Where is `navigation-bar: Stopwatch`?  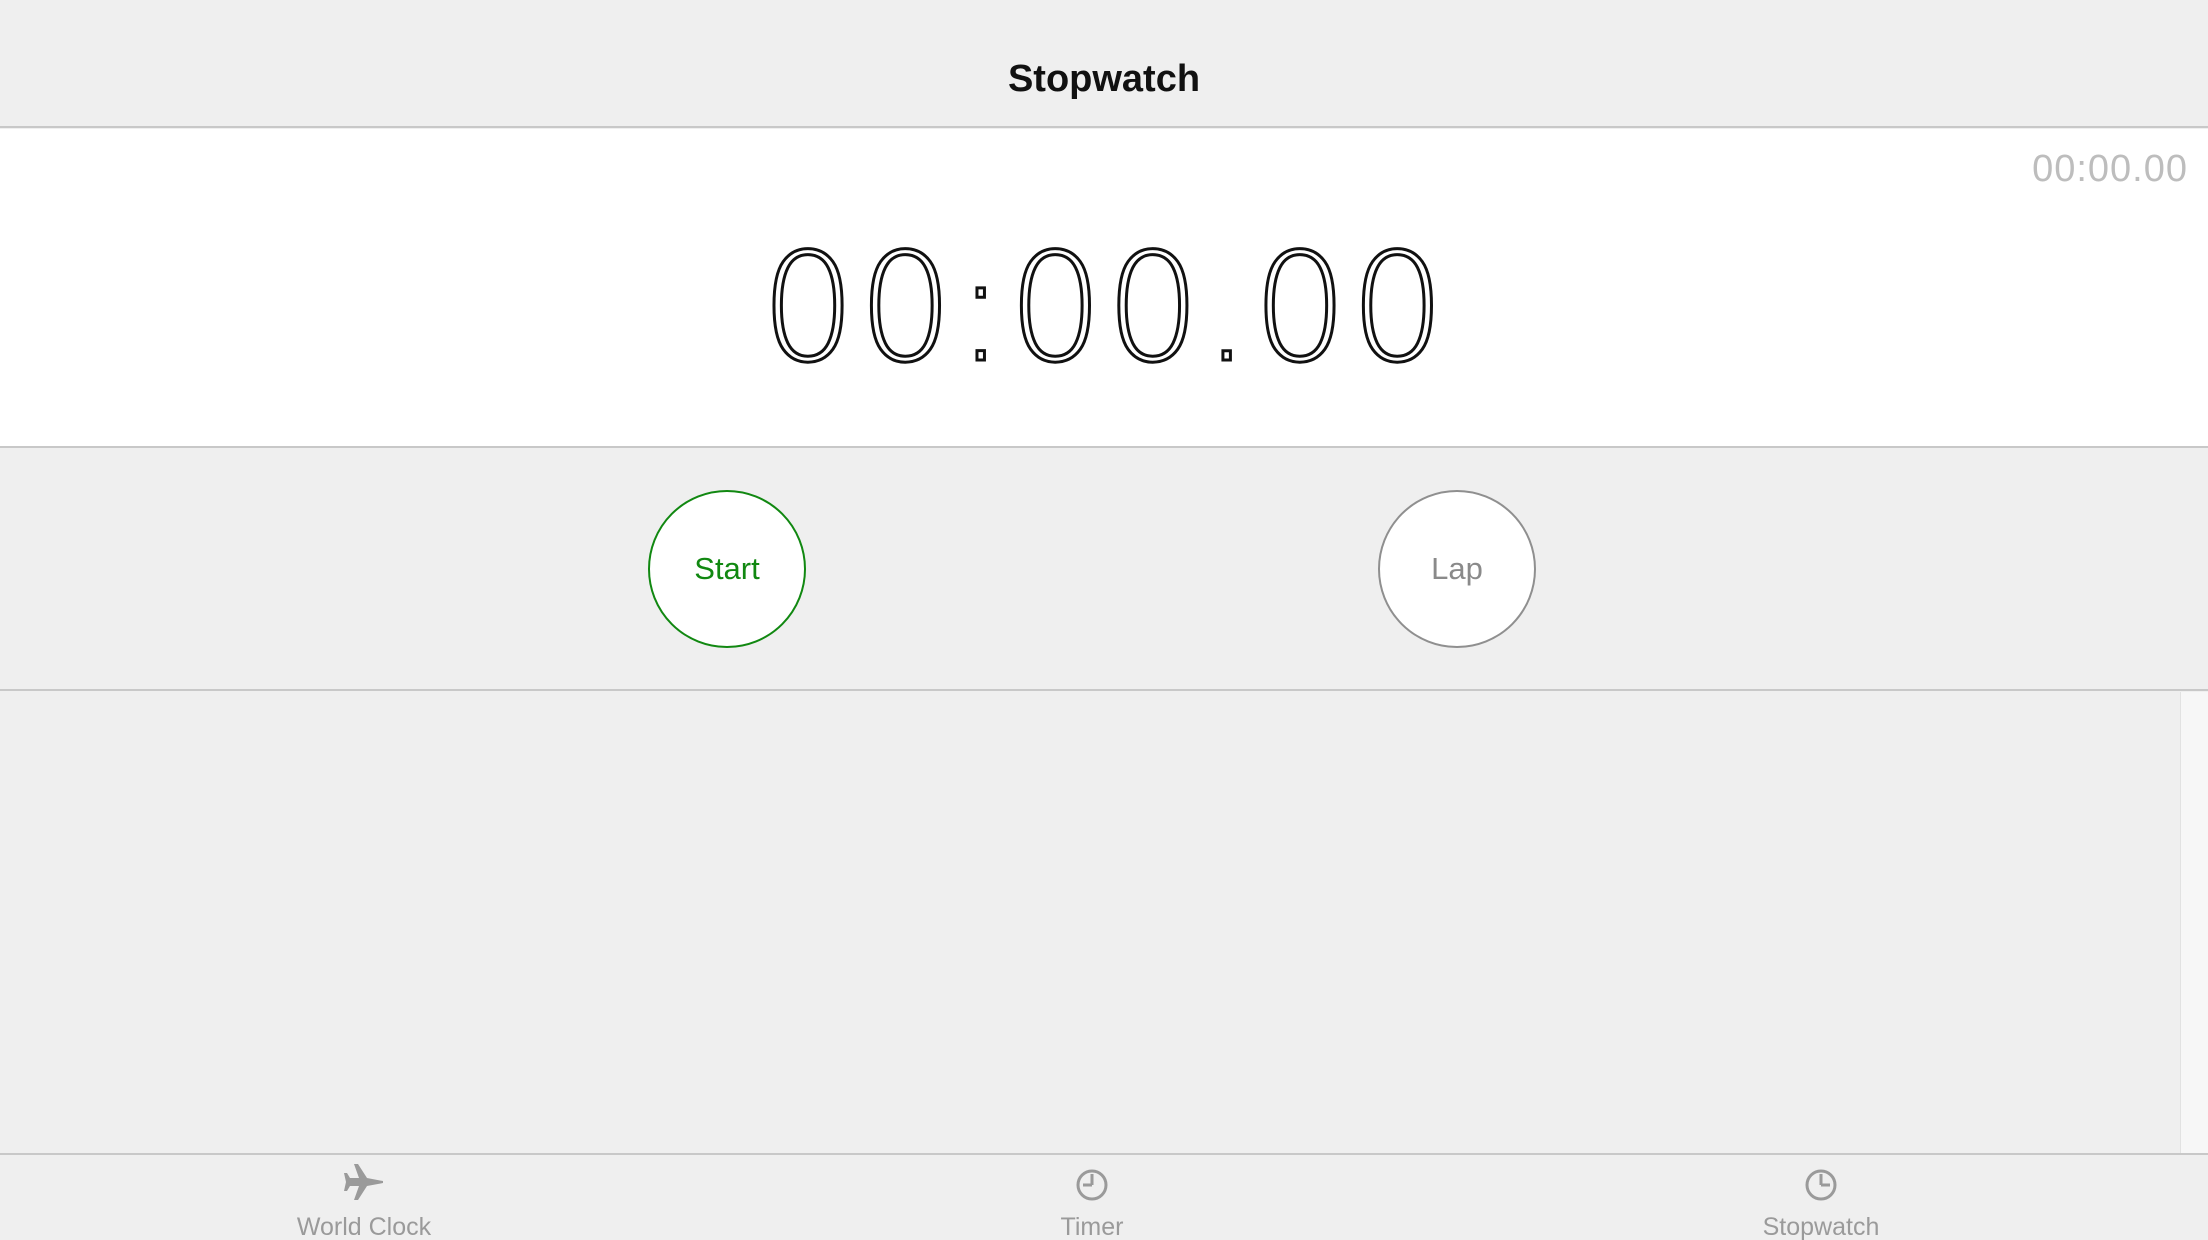 navigation-bar: Stopwatch is located at coordinates (1104, 64).